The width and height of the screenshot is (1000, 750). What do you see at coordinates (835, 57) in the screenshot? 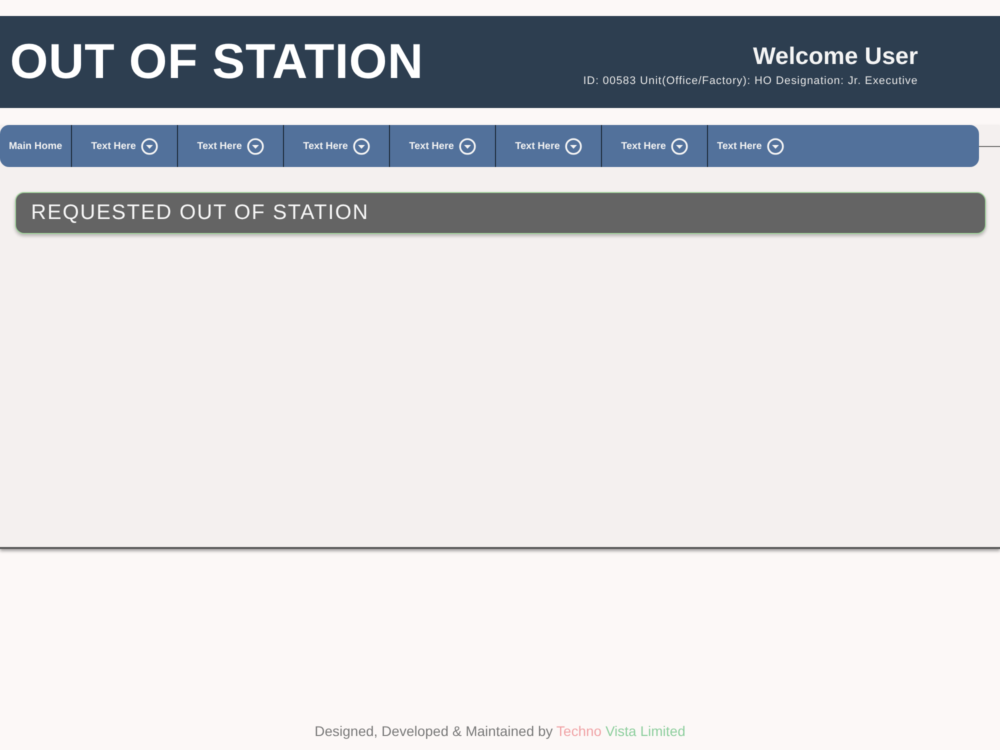
I see `welcome-text: Welcome User` at bounding box center [835, 57].